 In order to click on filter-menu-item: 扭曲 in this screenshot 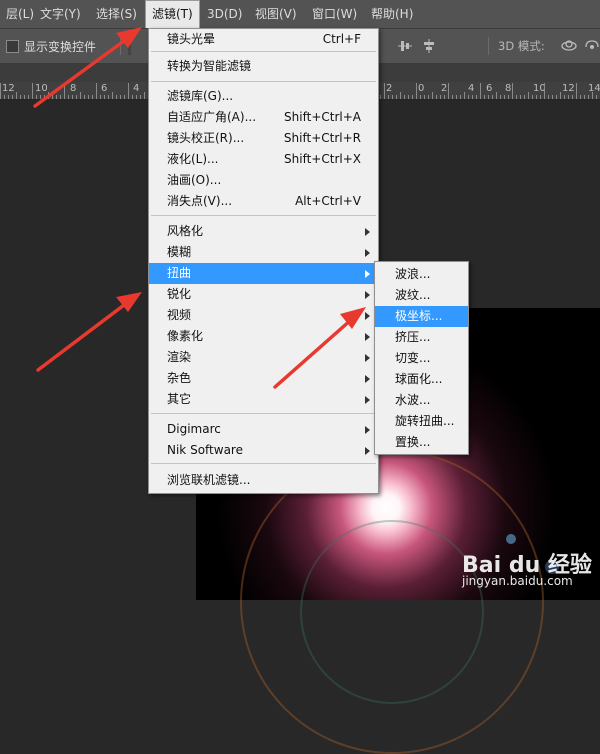, I will do `click(263, 273)`.